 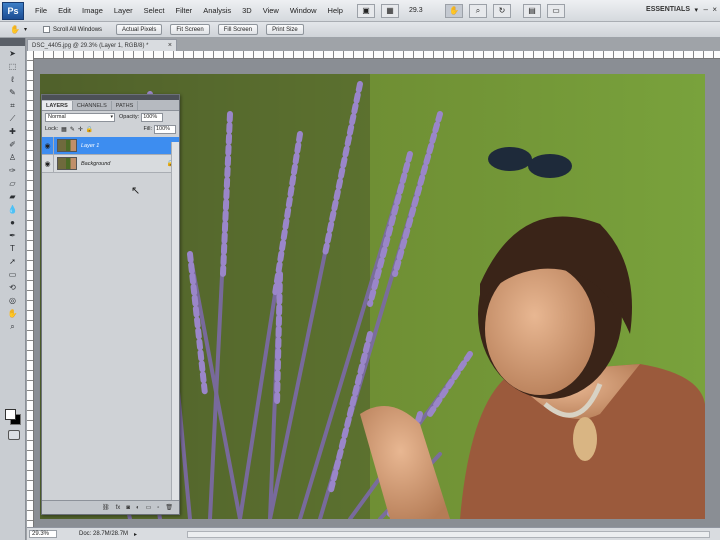 I want to click on fit-screen-button: Fit Screen, so click(x=190, y=29).